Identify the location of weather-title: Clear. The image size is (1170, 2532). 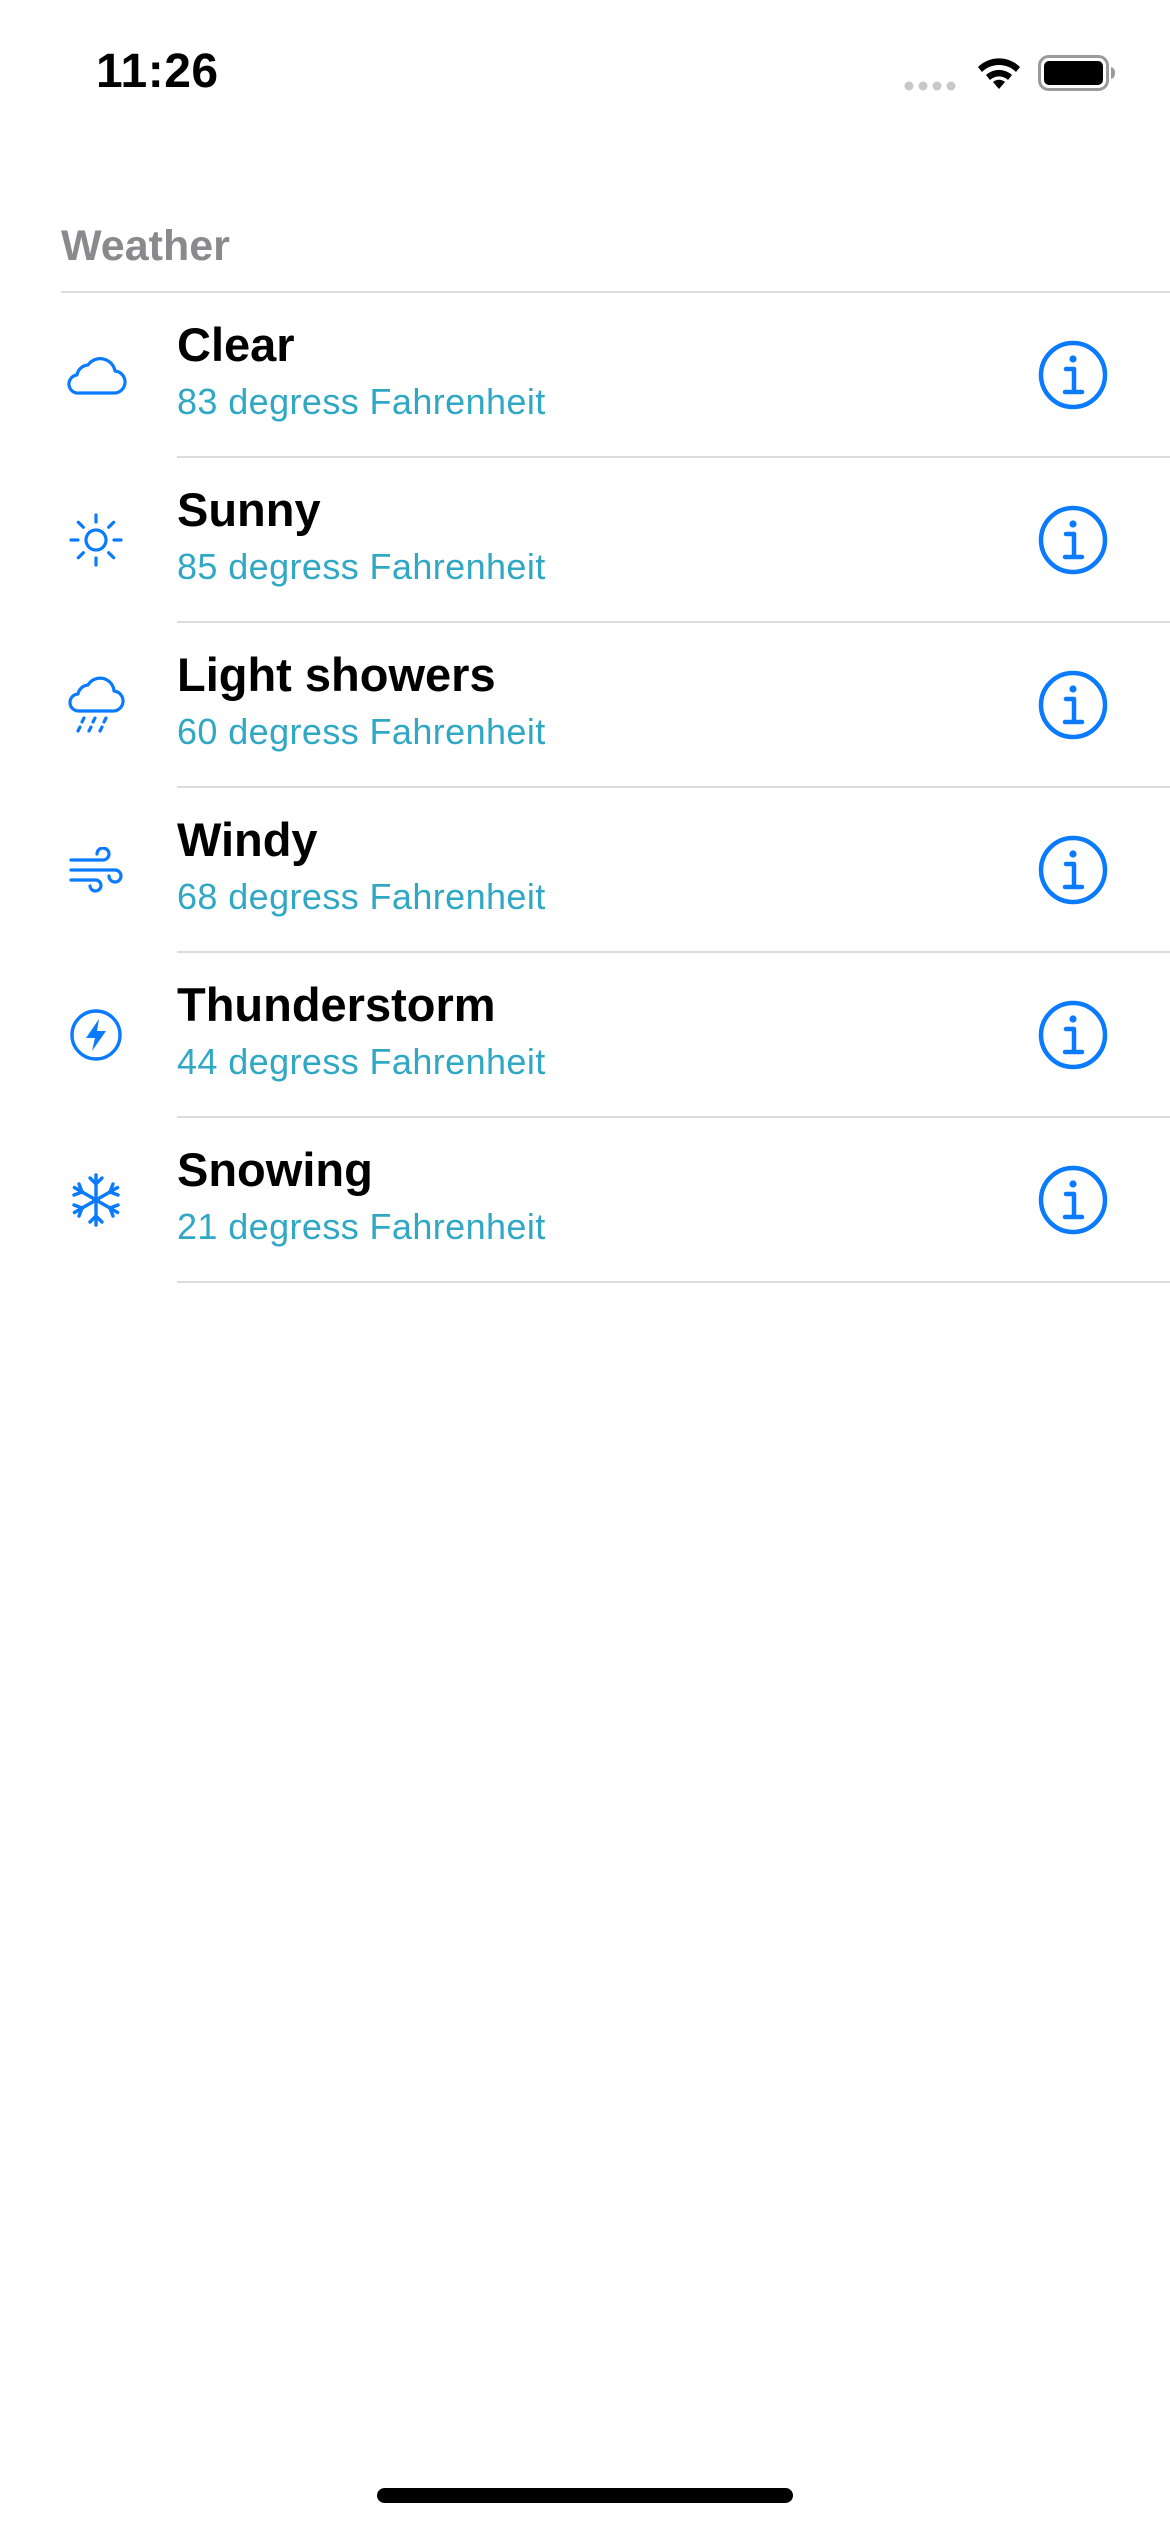
(236, 344).